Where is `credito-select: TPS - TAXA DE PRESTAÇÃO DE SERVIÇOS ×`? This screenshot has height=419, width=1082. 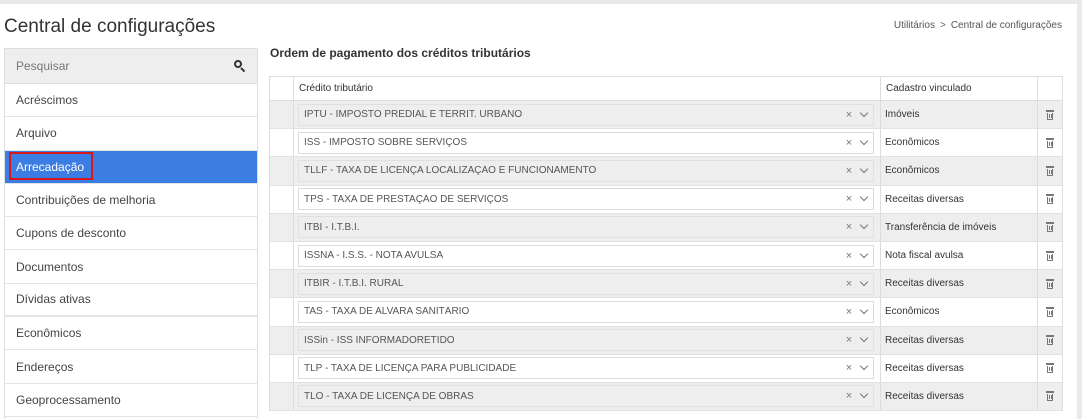
credito-select: TPS - TAXA DE PRESTAÇÃO DE SERVIÇOS × is located at coordinates (586, 199).